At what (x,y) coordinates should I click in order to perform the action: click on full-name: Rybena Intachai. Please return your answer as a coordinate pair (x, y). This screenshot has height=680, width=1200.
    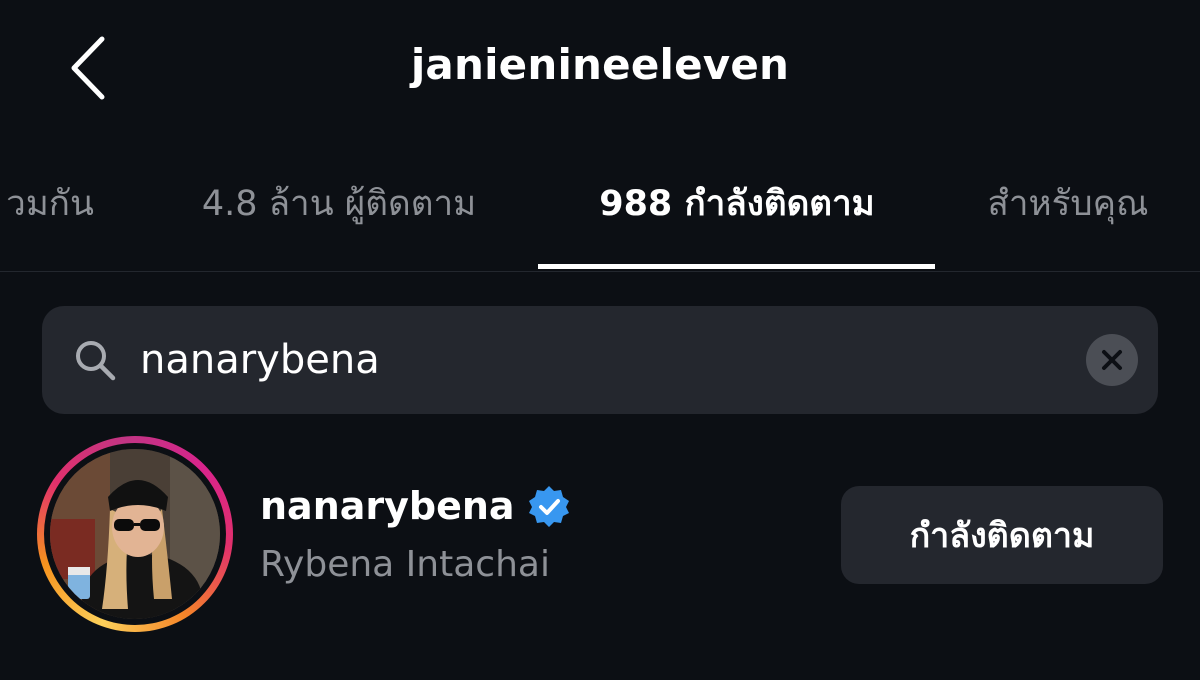
    Looking at the image, I should click on (405, 564).